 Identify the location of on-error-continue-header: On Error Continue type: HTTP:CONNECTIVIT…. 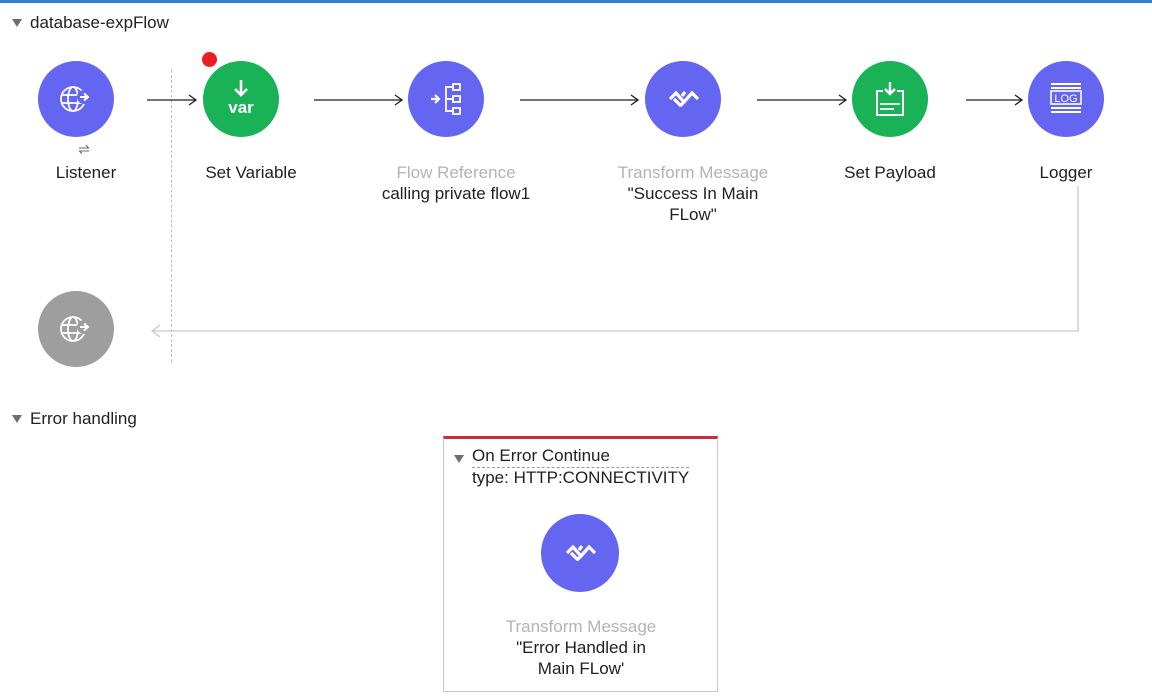
(572, 467).